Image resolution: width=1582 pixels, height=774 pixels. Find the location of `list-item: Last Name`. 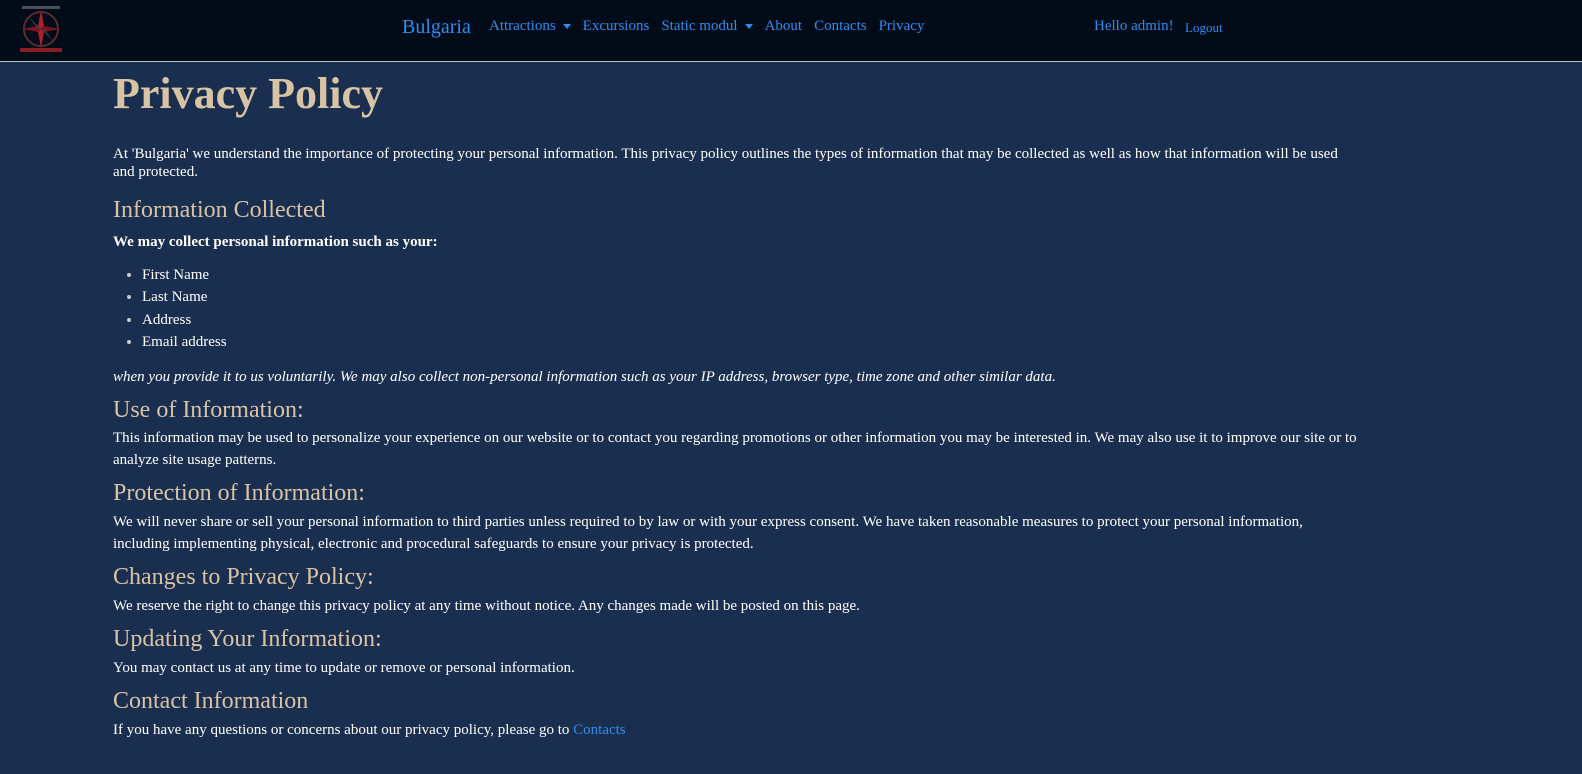

list-item: Last Name is located at coordinates (752, 297).